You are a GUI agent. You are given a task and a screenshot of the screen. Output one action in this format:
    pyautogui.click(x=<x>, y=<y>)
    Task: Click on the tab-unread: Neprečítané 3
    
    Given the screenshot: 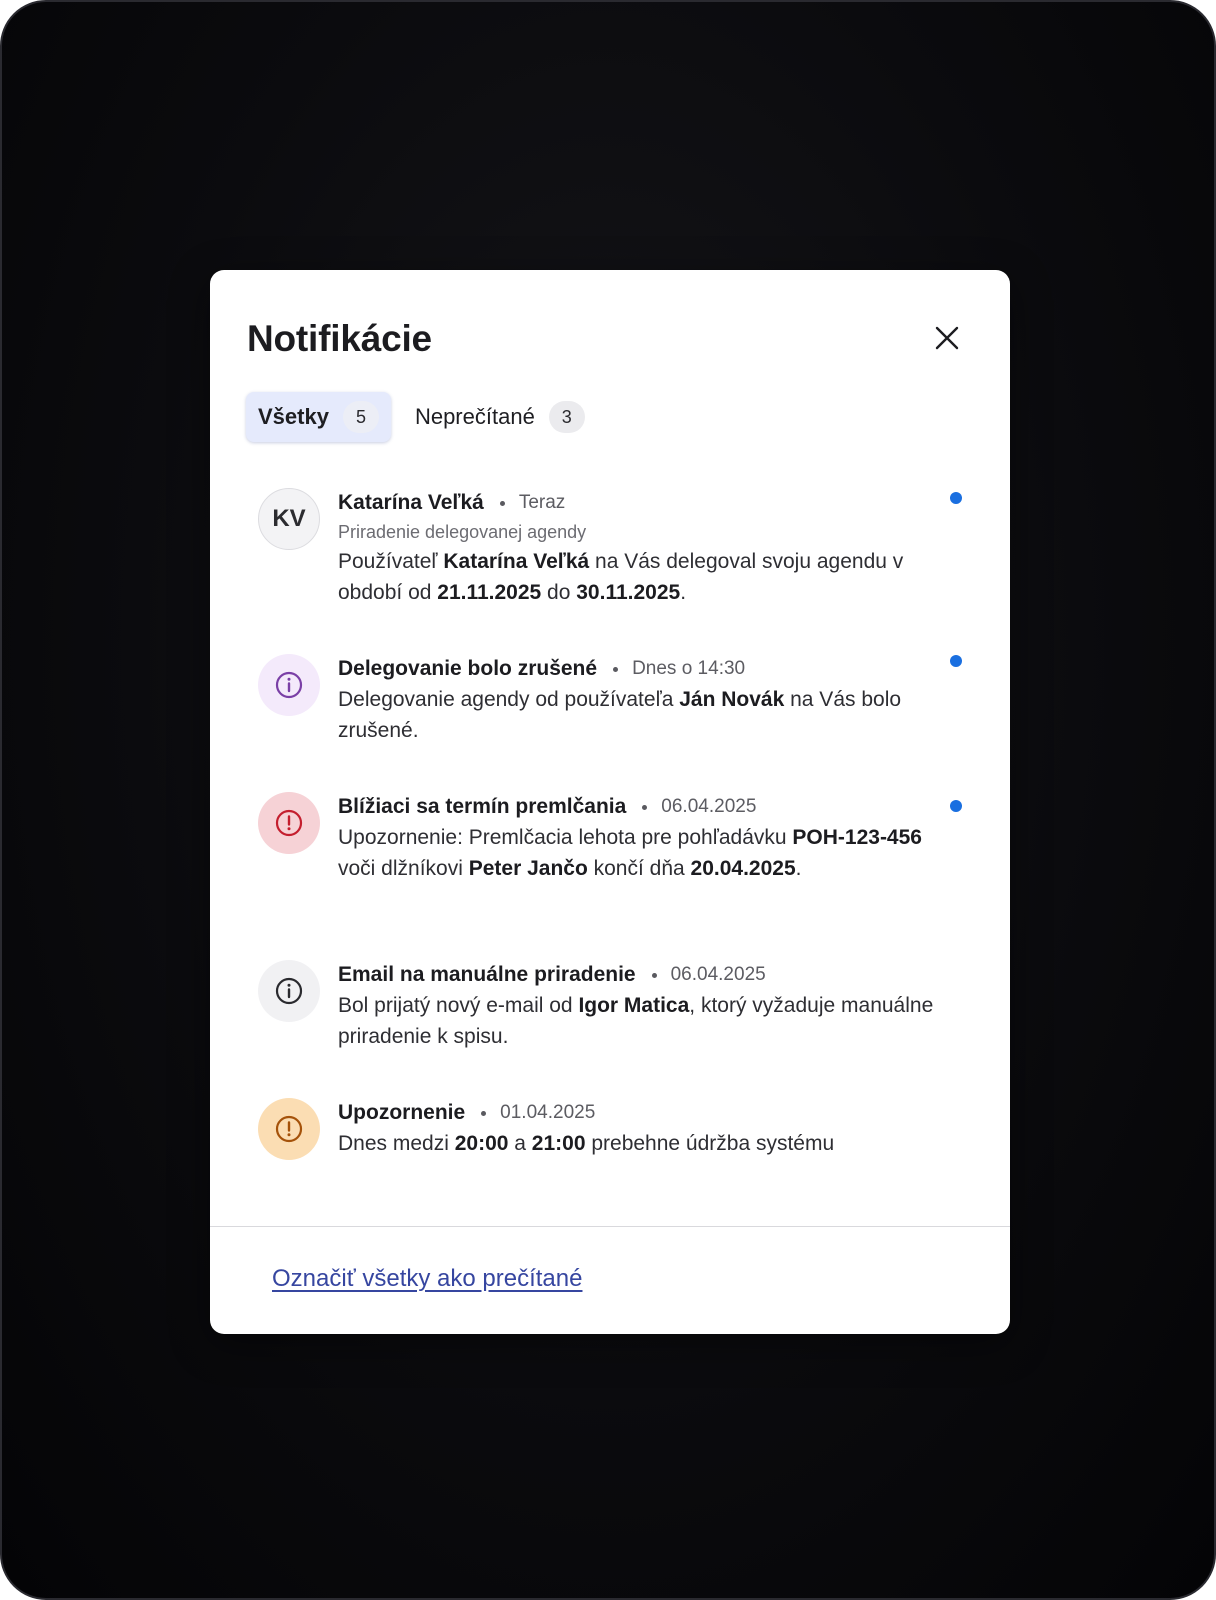 What is the action you would take?
    pyautogui.click(x=500, y=417)
    